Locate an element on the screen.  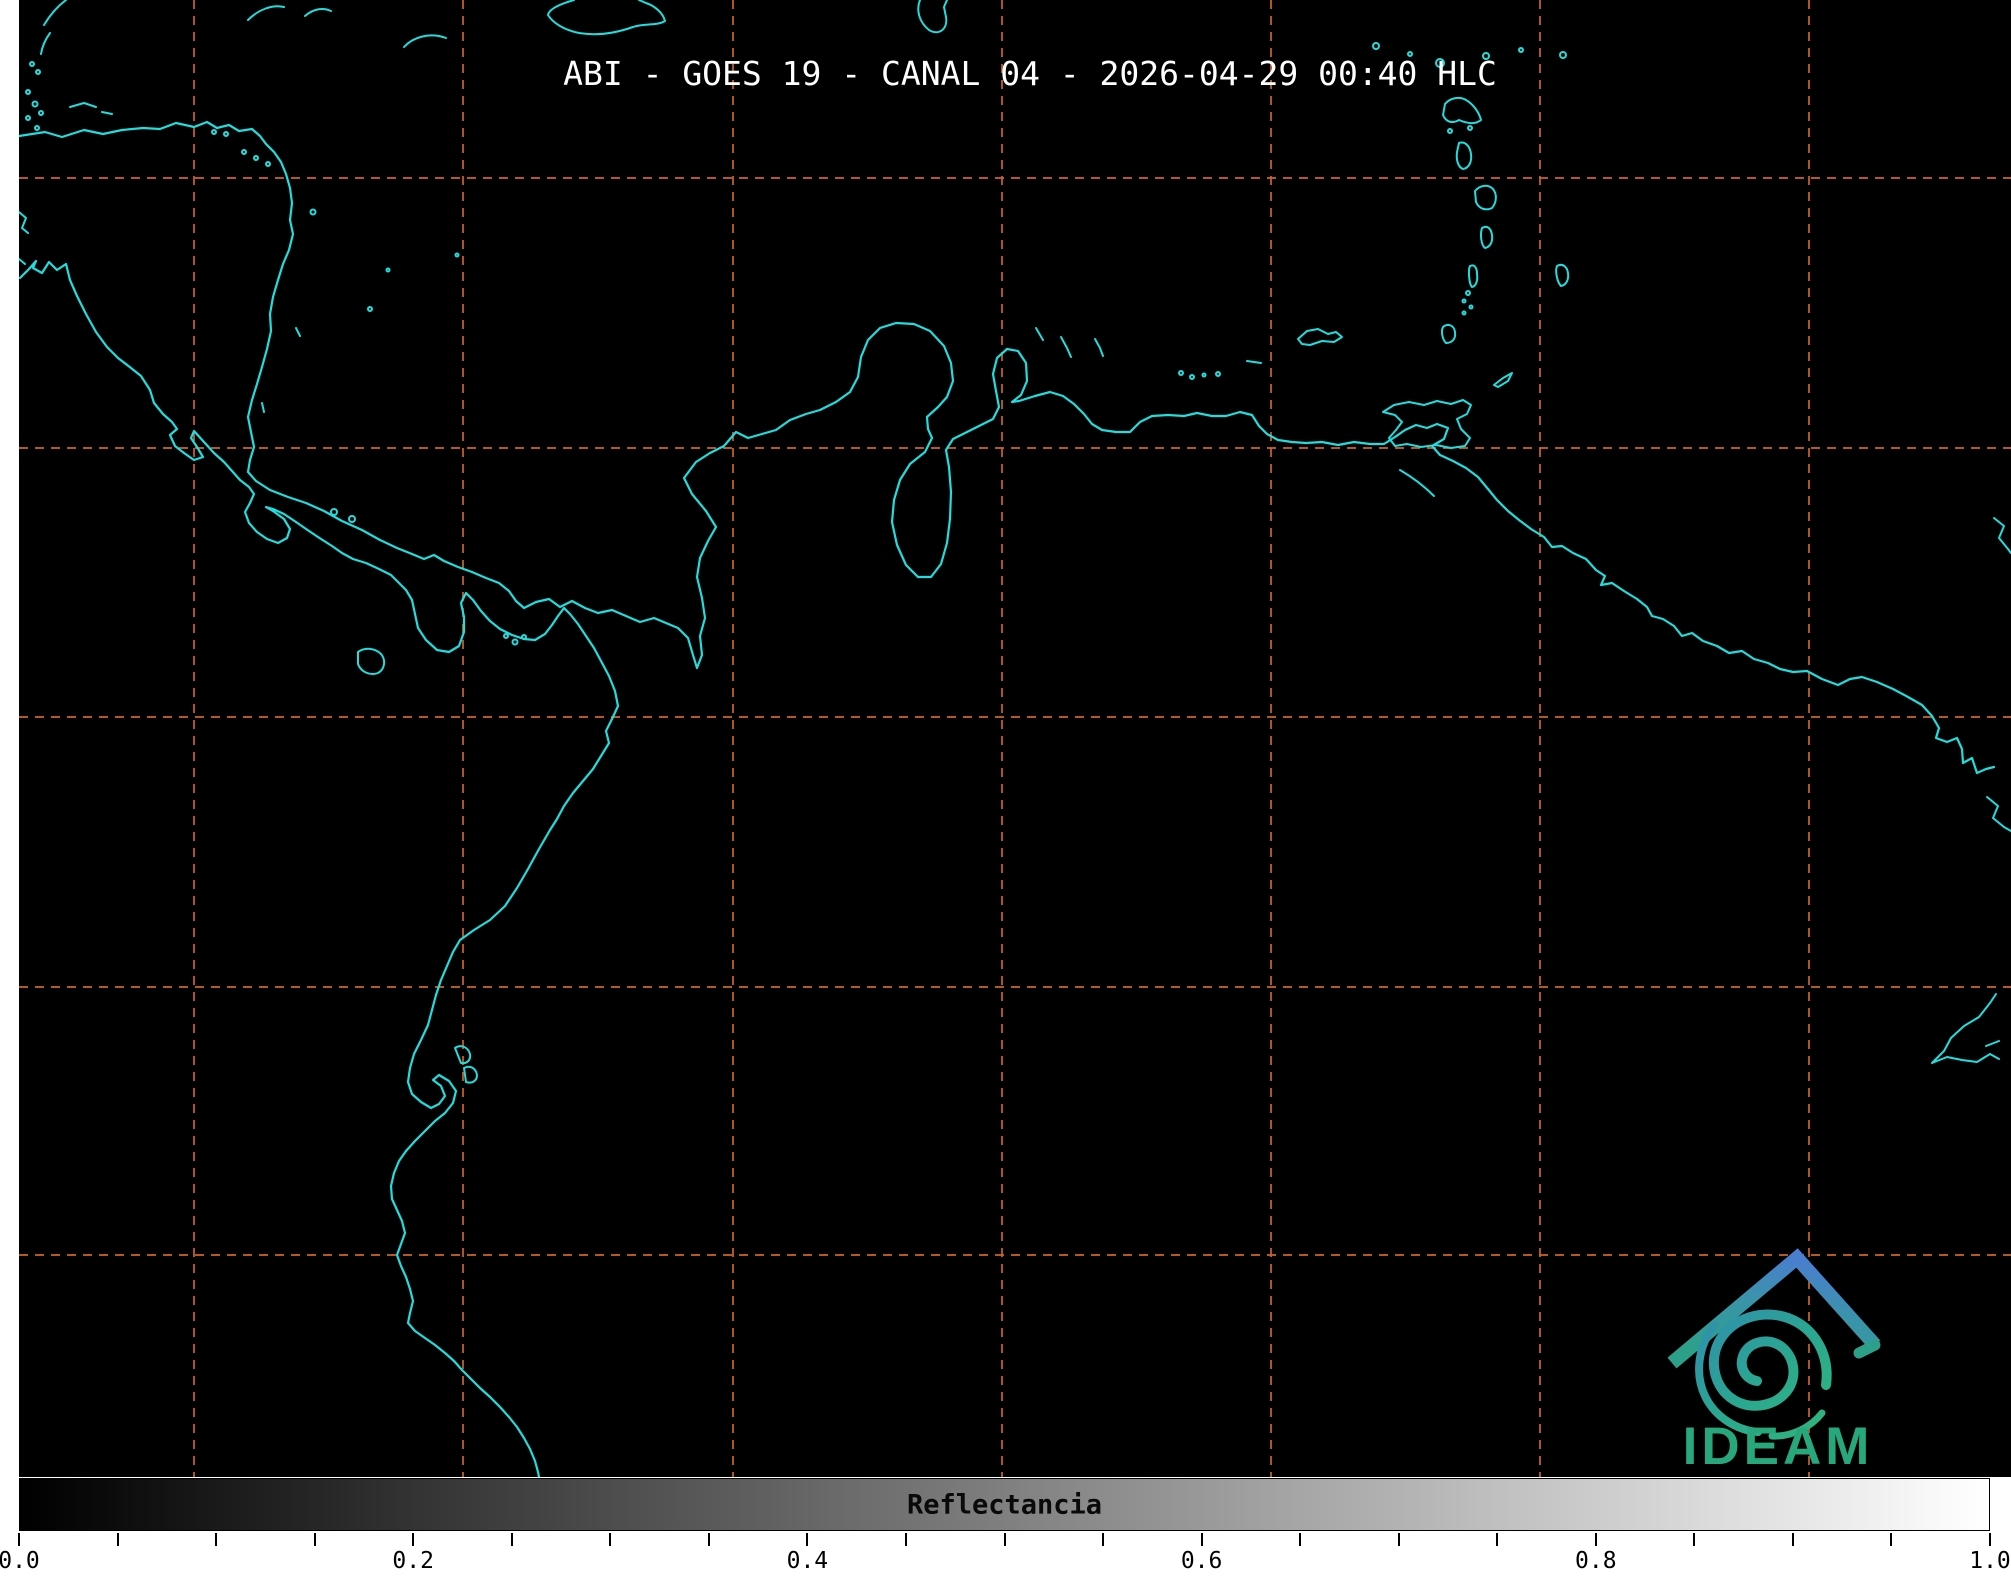
colorbar: Reflectancia is located at coordinates (1004, 1504).